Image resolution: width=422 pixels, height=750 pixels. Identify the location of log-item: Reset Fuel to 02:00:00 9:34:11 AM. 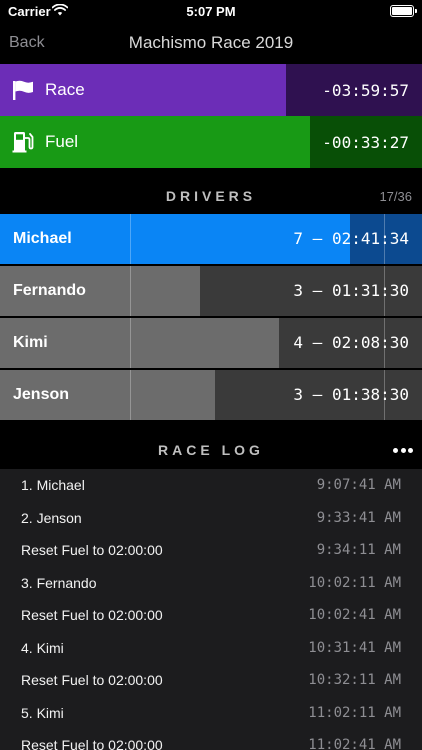
(211, 550).